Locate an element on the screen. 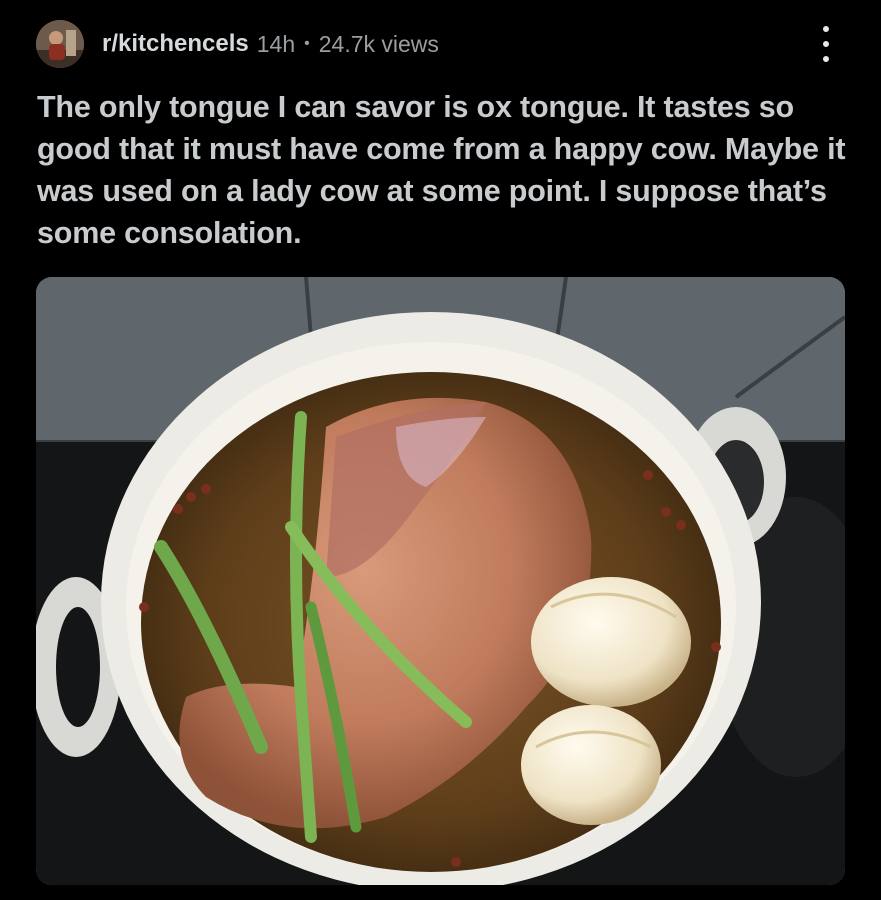  post-age: 14h is located at coordinates (276, 43).